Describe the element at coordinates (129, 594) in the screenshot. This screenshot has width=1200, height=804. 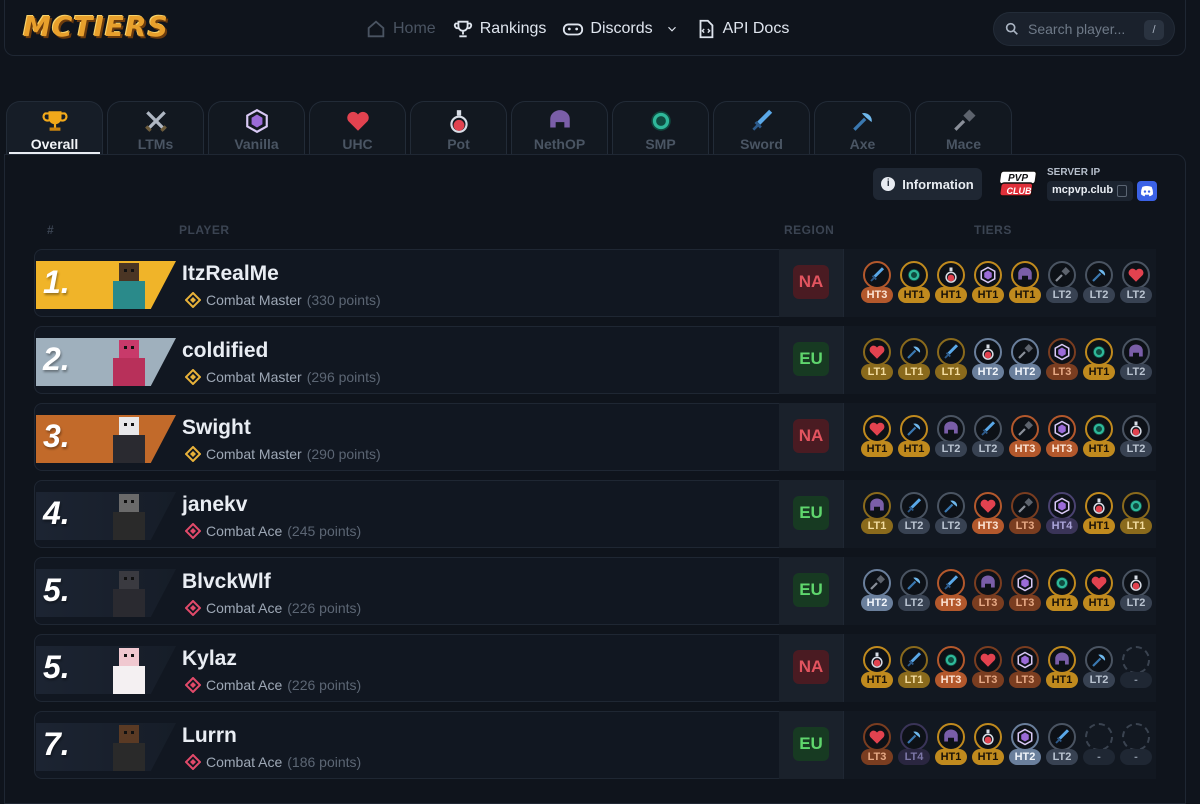
I see `player-avatar` at that location.